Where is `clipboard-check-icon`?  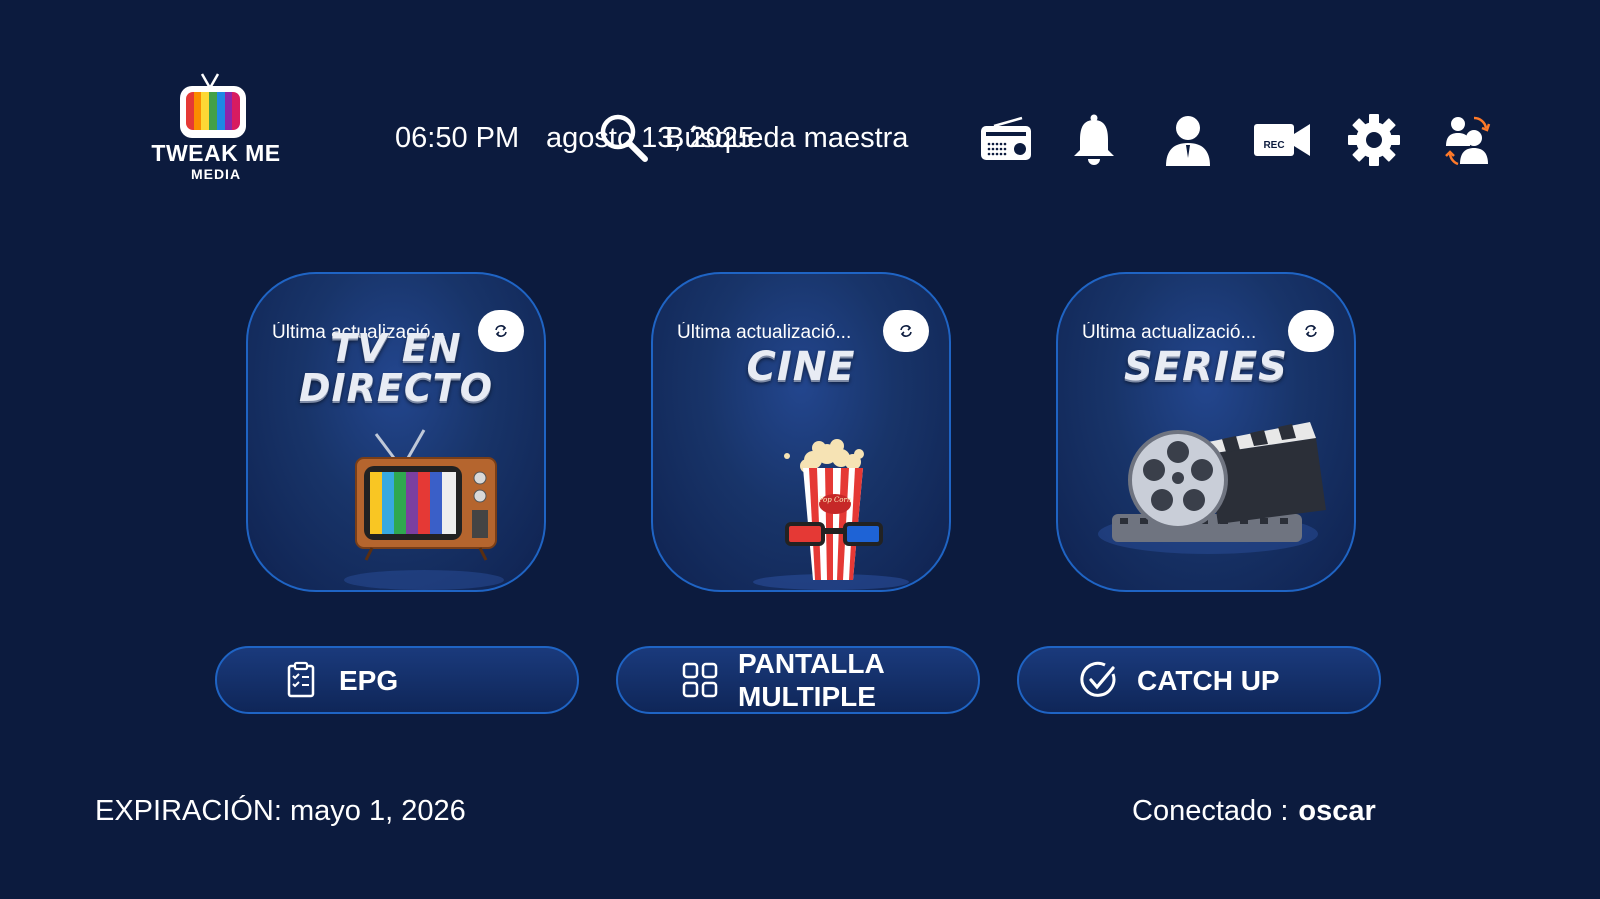 clipboard-check-icon is located at coordinates (301, 679).